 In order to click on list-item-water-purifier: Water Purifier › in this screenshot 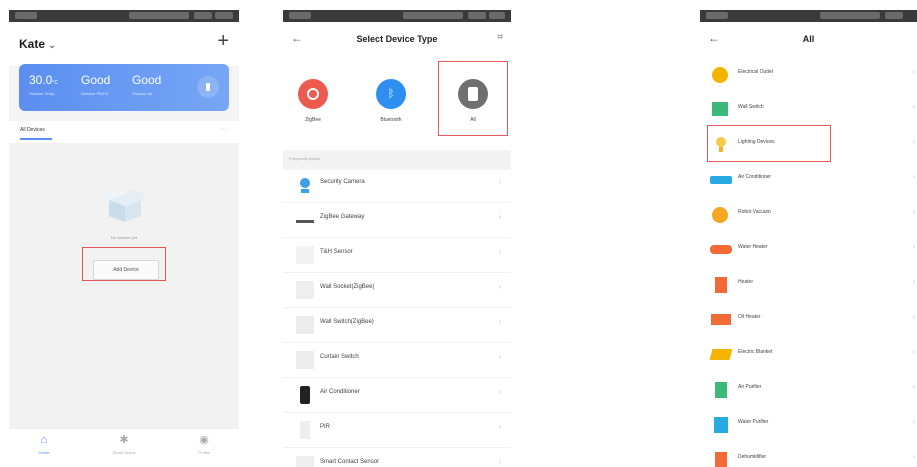, I will do `click(808, 425)`.